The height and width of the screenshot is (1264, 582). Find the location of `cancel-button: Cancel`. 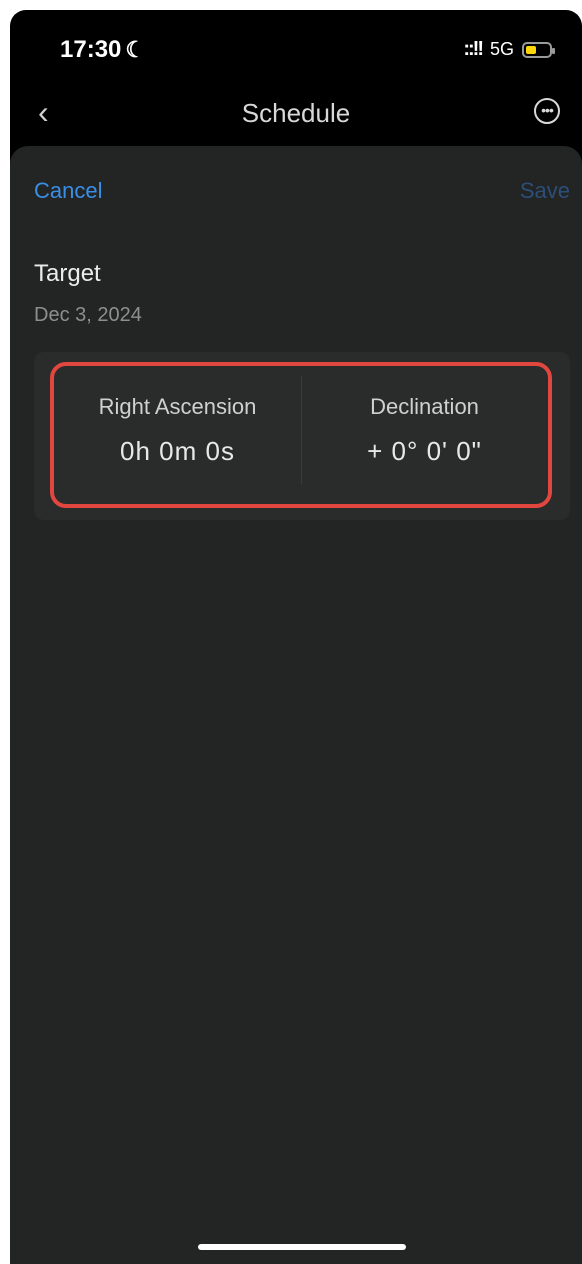

cancel-button: Cancel is located at coordinates (68, 191).